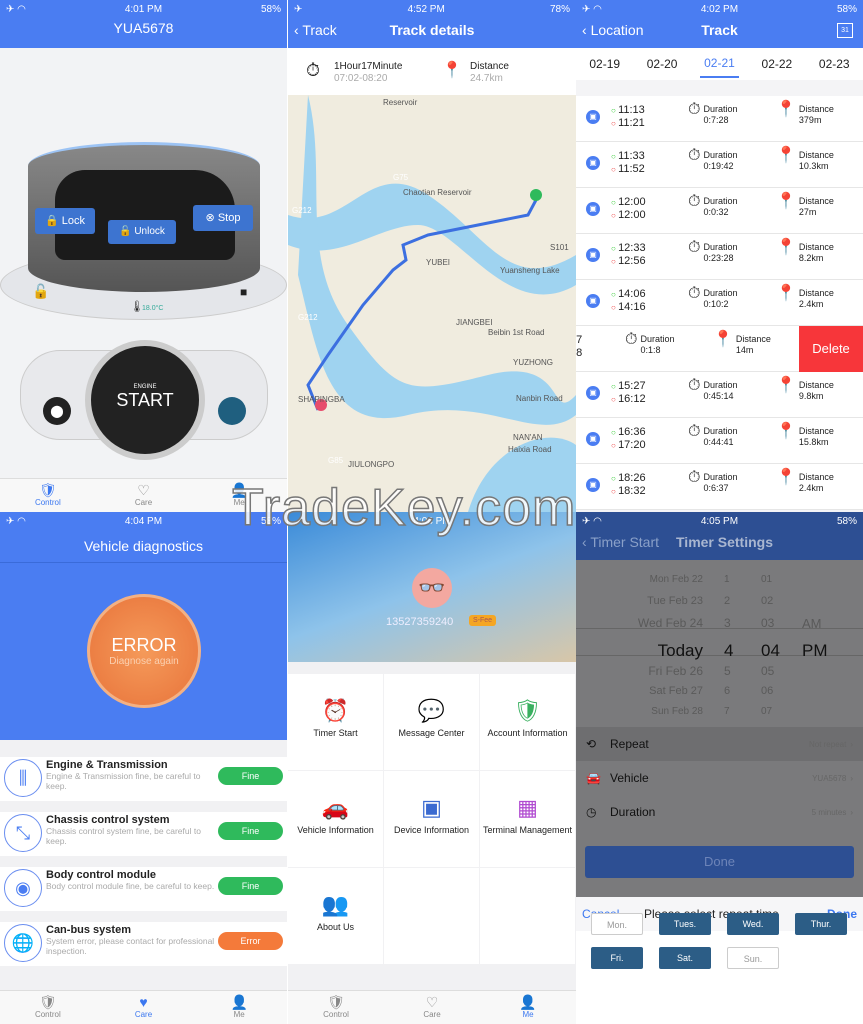 The width and height of the screenshot is (863, 1024). I want to click on picker-value: 02, so click(767, 601).